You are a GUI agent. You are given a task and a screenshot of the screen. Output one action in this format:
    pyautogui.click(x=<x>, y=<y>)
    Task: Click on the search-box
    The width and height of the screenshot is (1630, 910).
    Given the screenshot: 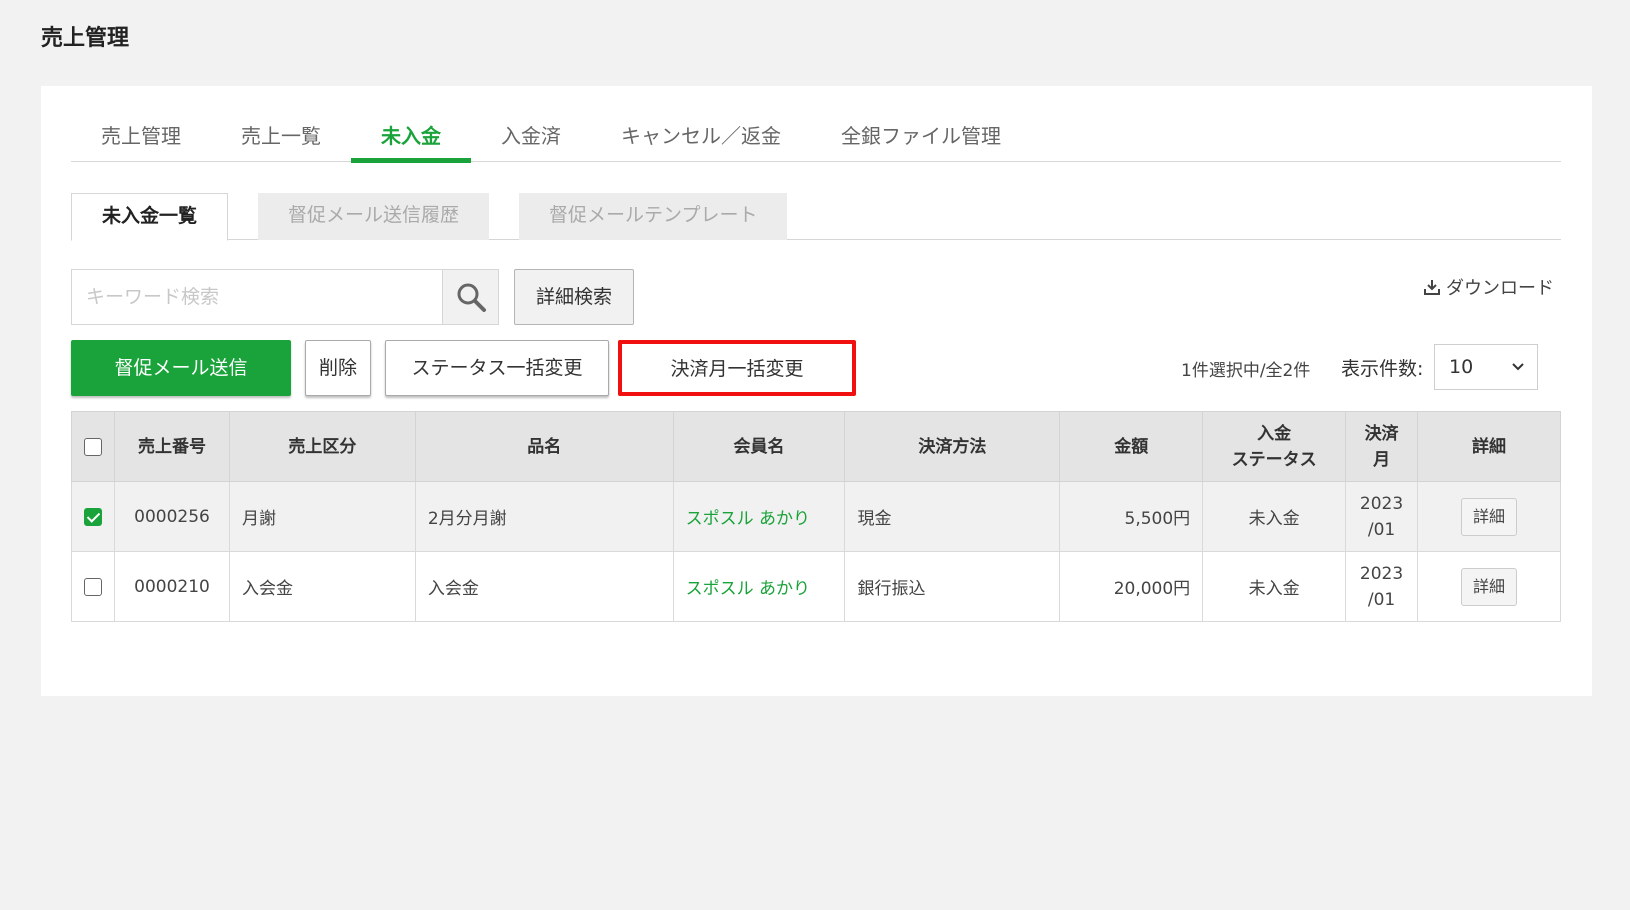 What is the action you would take?
    pyautogui.click(x=285, y=297)
    